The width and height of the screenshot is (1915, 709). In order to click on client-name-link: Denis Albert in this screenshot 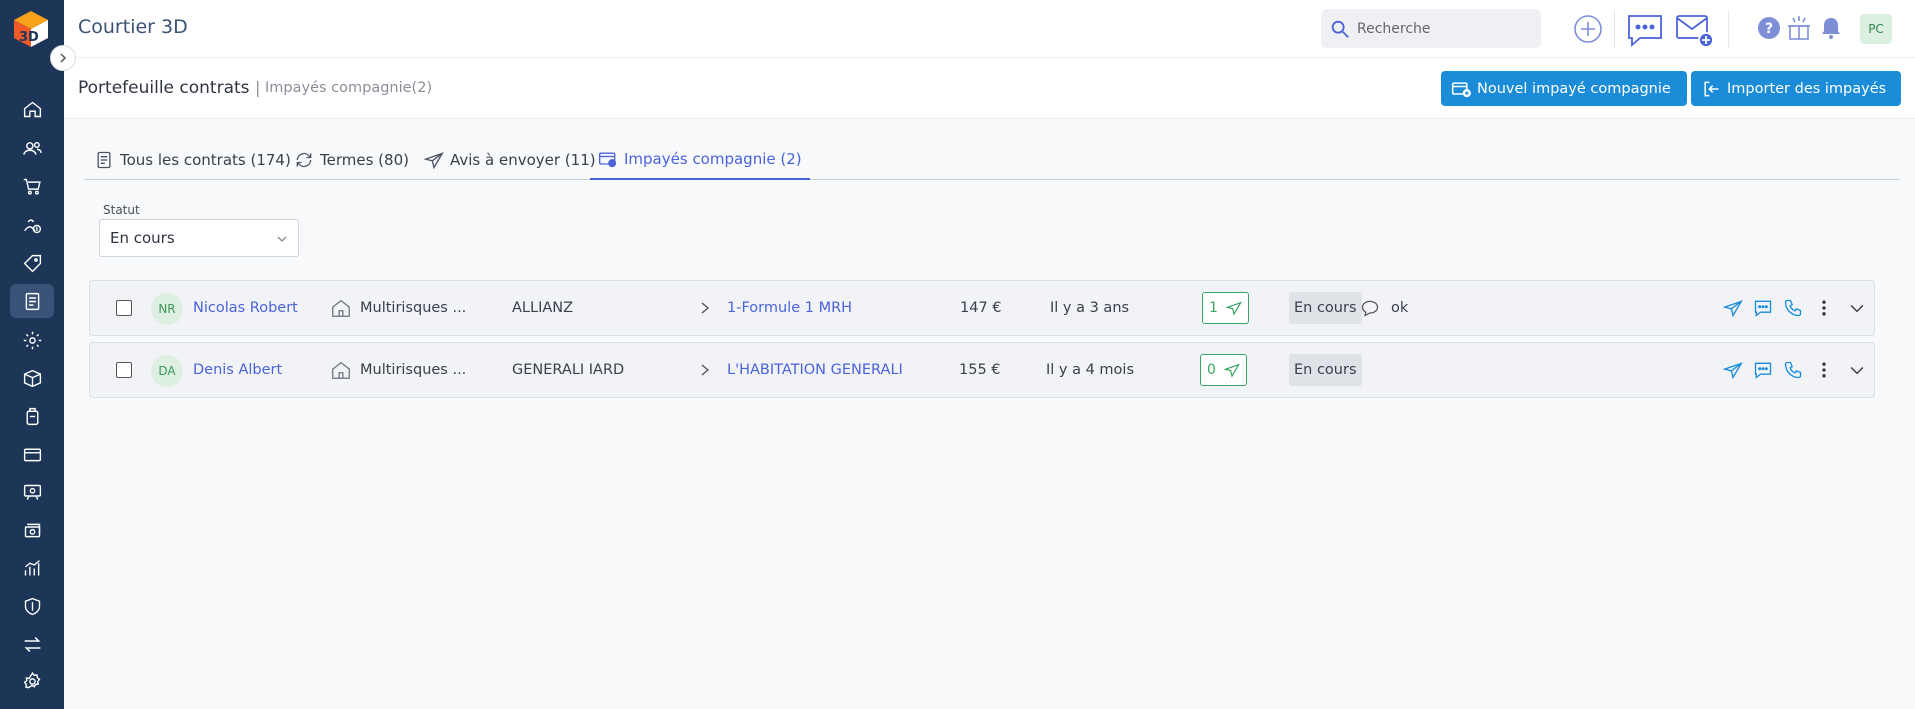, I will do `click(237, 370)`.